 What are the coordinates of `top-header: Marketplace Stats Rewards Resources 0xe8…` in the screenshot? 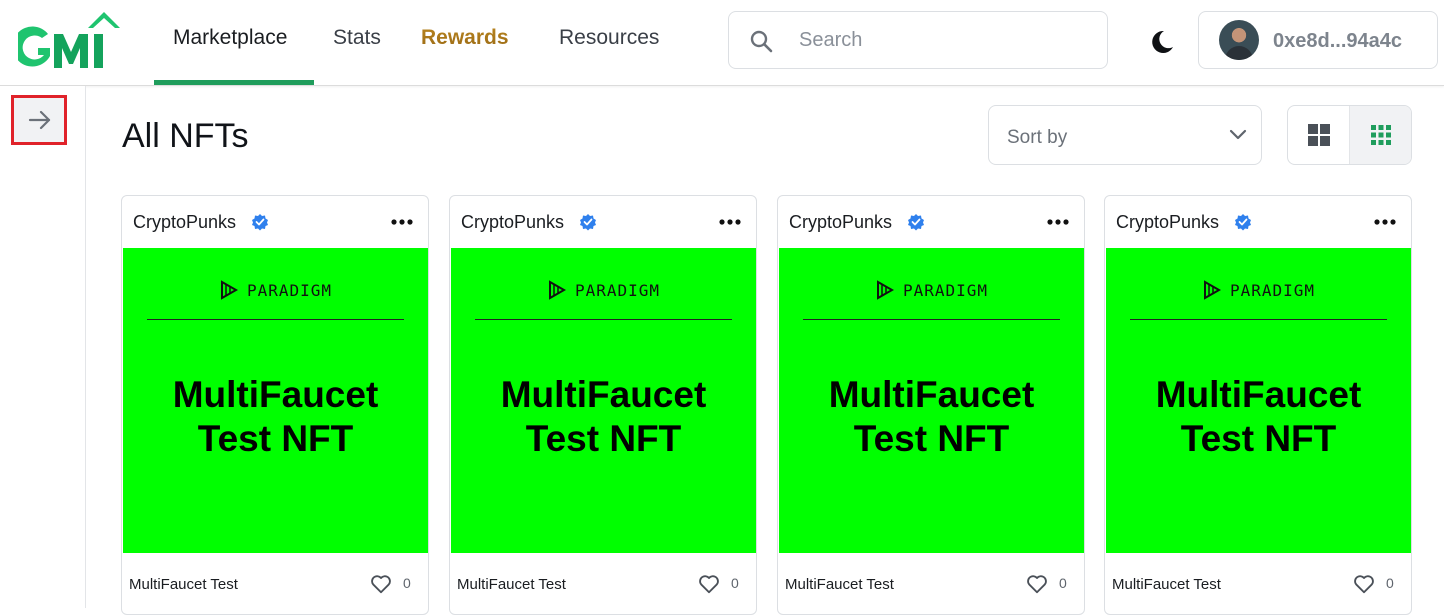 It's located at (722, 43).